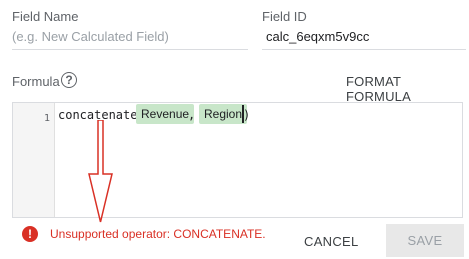 This screenshot has width=469, height=259. What do you see at coordinates (366, 36) in the screenshot?
I see `field-id-input: calc_6eqxm5v9cc` at bounding box center [366, 36].